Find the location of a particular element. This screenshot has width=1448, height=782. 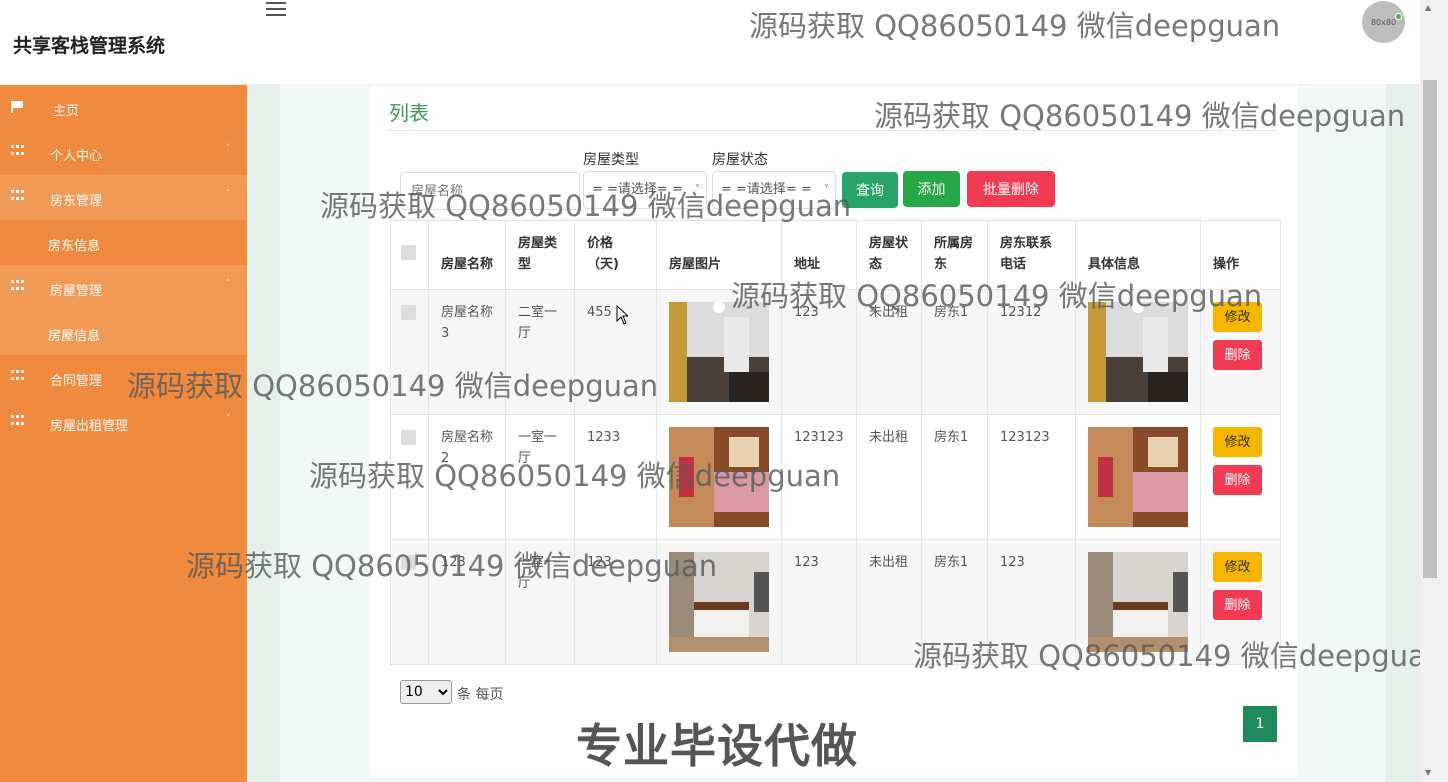

divider is located at coordinates (833, 130).